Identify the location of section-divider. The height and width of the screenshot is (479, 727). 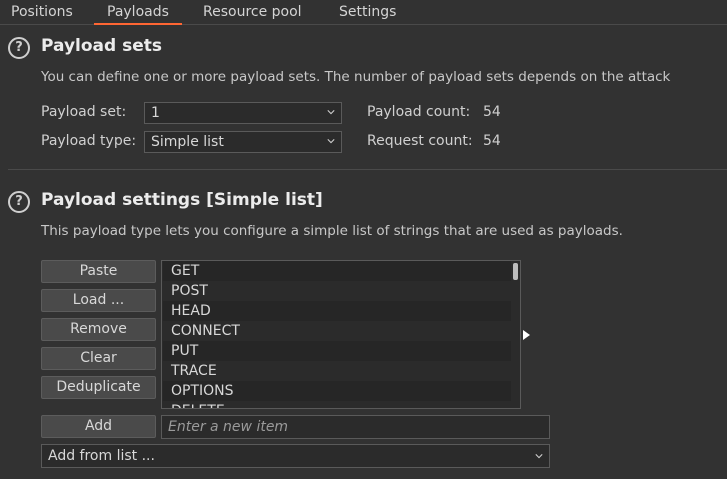
(367, 169).